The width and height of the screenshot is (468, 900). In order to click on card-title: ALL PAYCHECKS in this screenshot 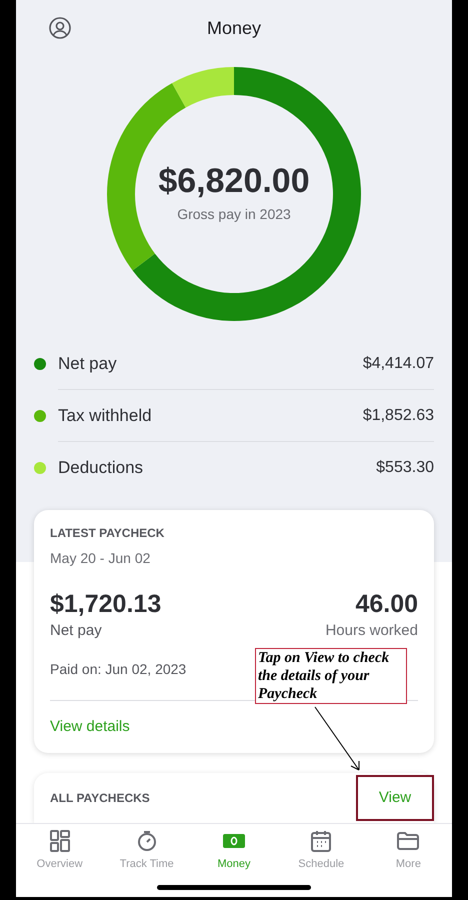, I will do `click(100, 798)`.